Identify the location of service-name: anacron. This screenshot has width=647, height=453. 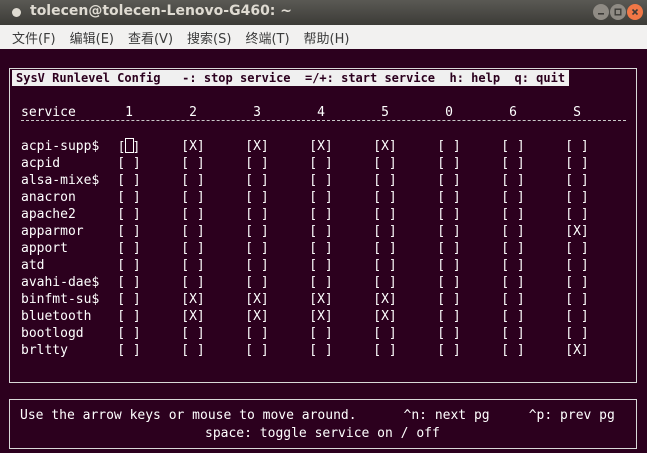
(48, 197).